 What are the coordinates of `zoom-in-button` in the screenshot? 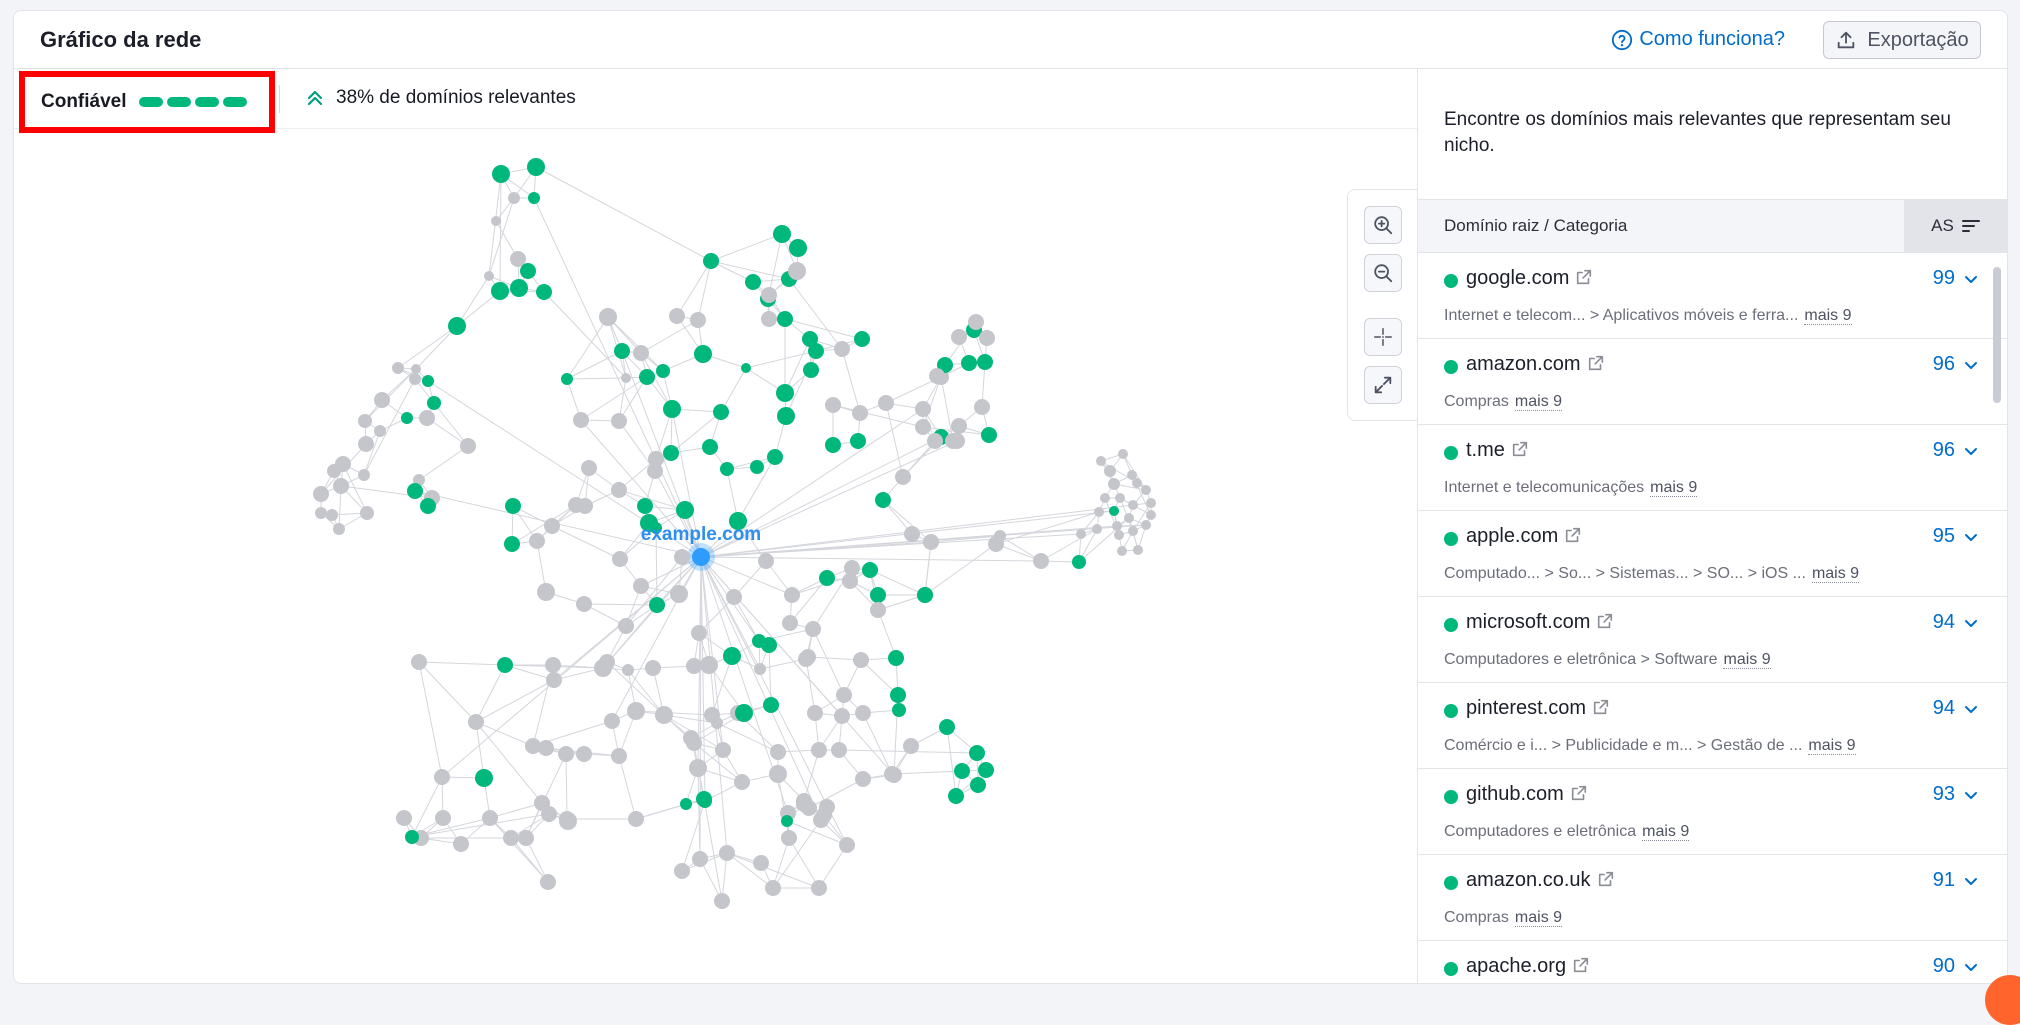 It's located at (1383, 225).